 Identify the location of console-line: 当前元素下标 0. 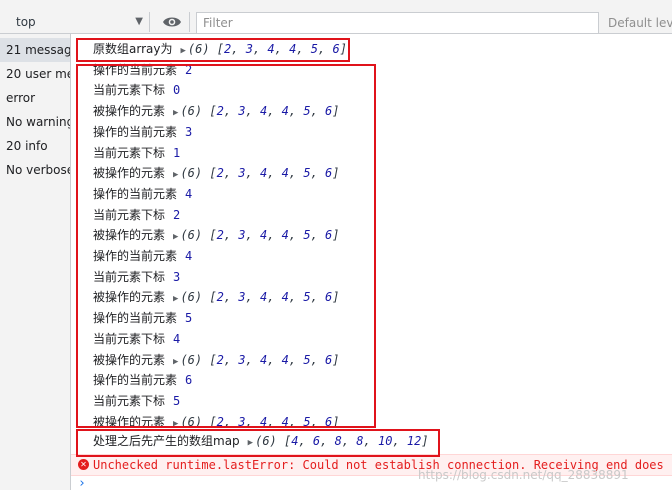
(371, 90).